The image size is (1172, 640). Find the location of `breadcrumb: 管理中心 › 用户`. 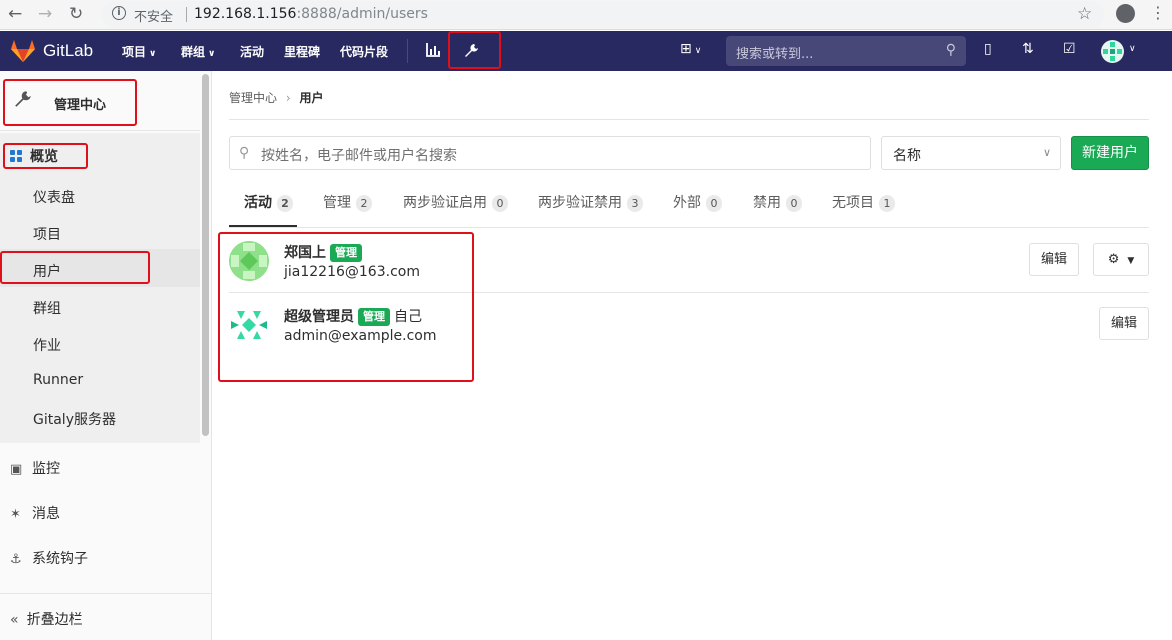

breadcrumb: 管理中心 › 用户 is located at coordinates (276, 97).